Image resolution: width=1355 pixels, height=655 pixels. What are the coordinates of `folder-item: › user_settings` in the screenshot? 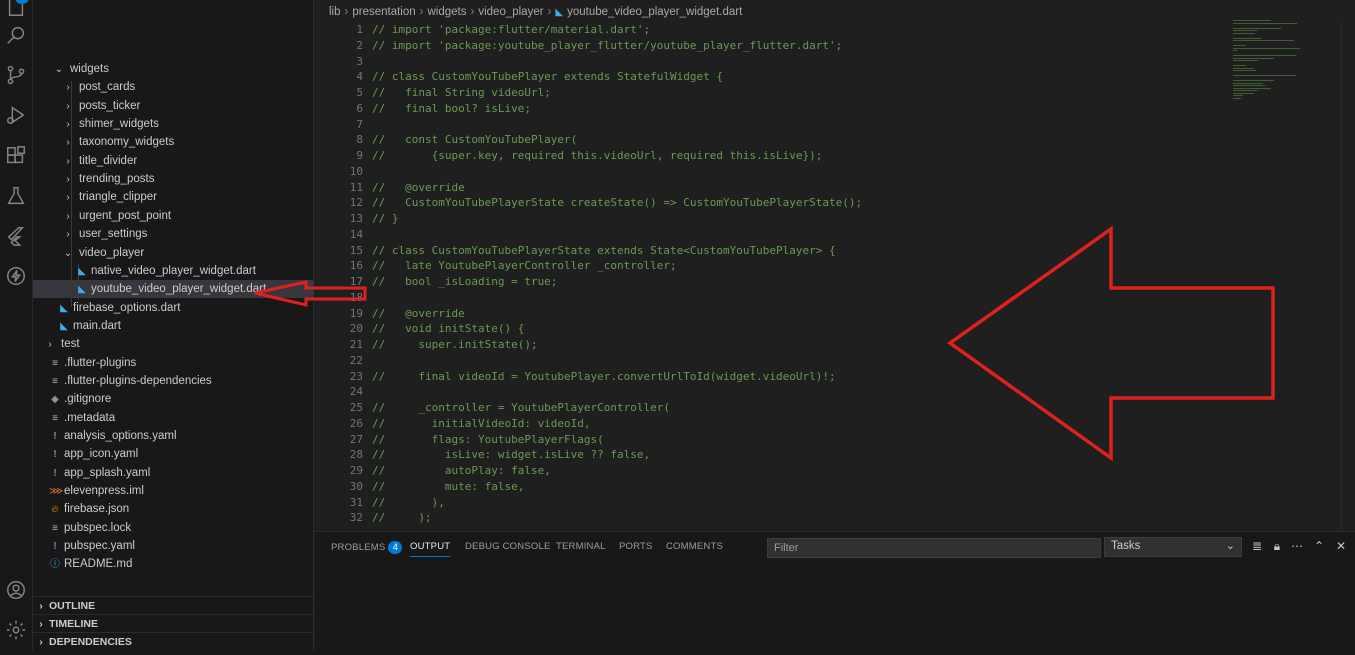 It's located at (173, 234).